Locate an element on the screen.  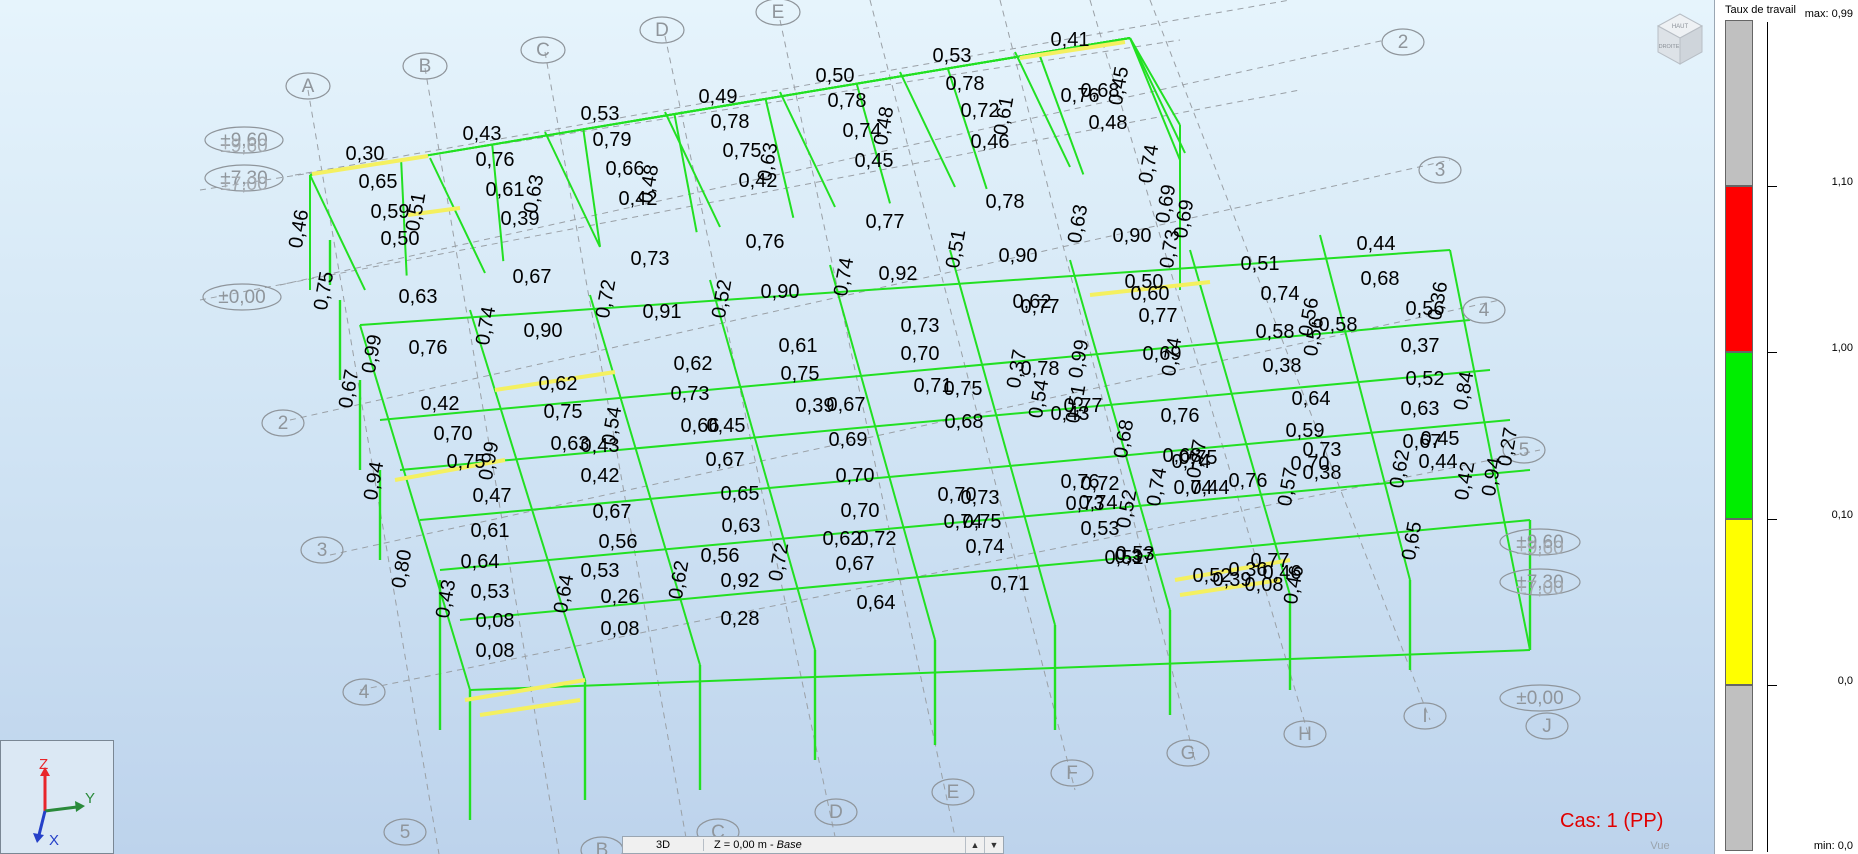
grid-bubble-bottom-letter: D is located at coordinates (836, 812).